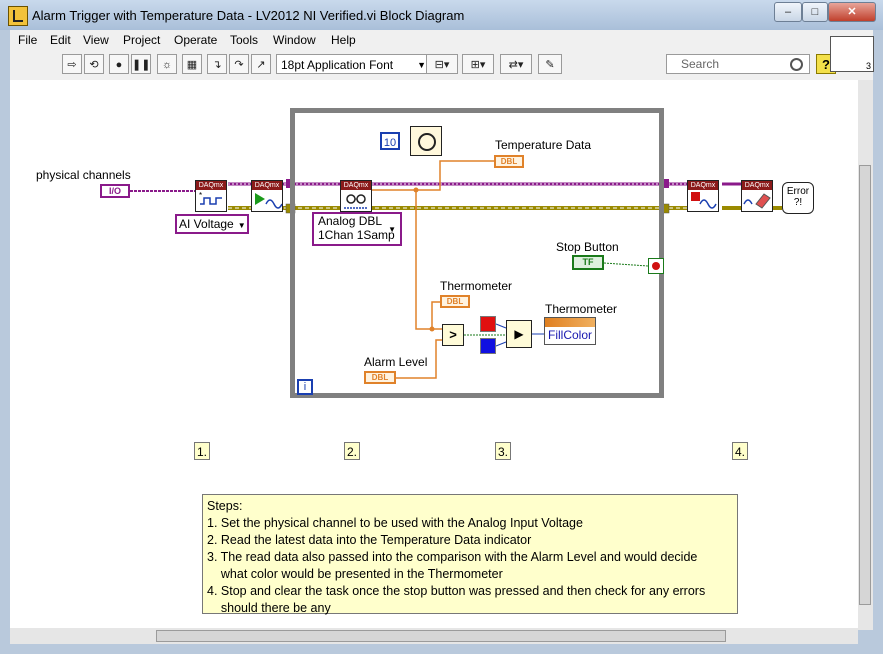  Describe the element at coordinates (356, 200) in the screenshot. I see `read-glasses-icon` at that location.